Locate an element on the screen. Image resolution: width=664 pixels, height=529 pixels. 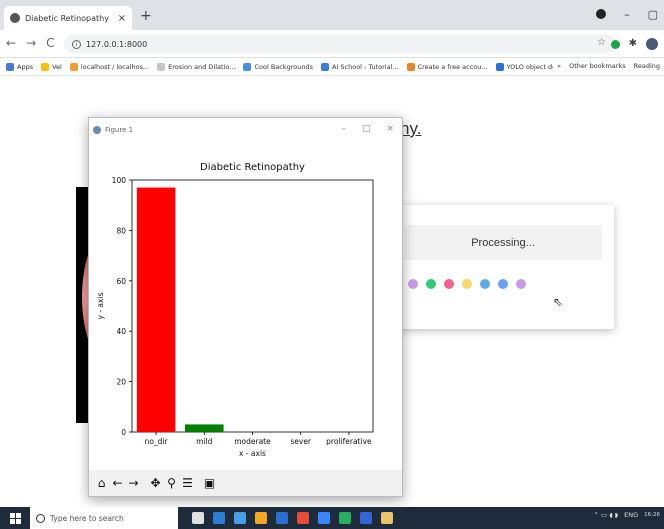
clock: 16:26 is located at coordinates (652, 515).